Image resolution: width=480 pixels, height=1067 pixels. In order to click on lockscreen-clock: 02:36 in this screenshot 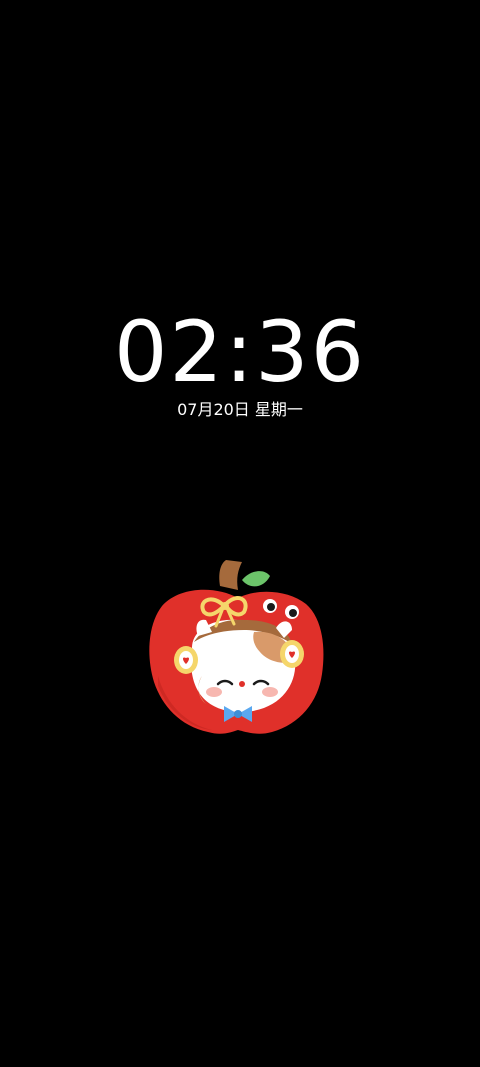, I will do `click(240, 352)`.